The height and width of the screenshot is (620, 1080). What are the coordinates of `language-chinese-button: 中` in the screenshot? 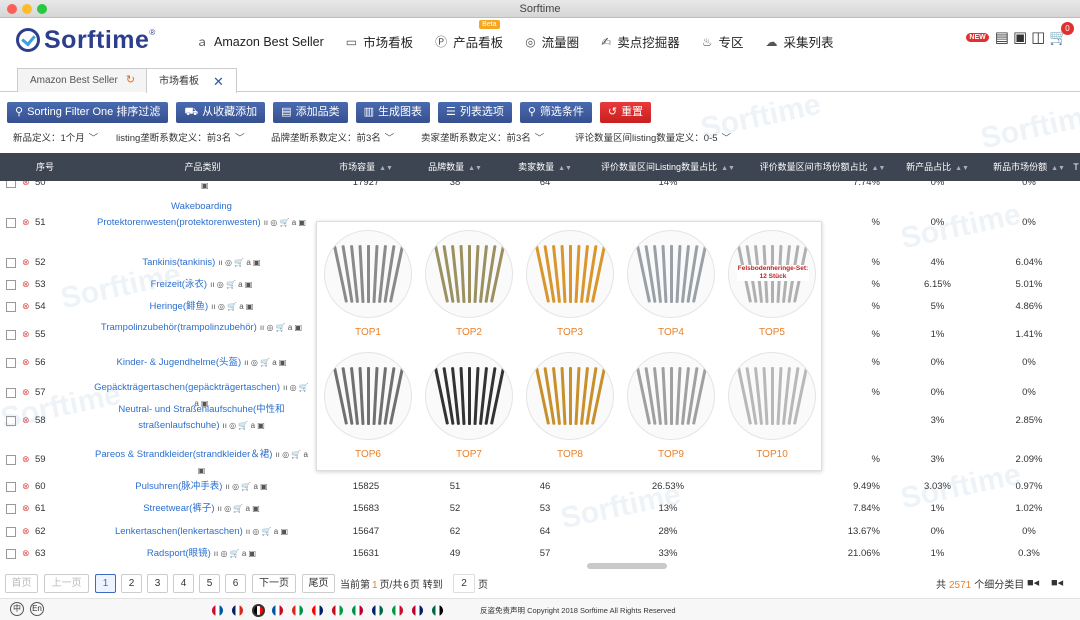 It's located at (17, 609).